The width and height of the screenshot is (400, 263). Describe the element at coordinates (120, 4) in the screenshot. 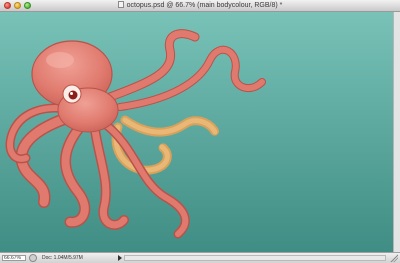

I see `document-icon` at that location.